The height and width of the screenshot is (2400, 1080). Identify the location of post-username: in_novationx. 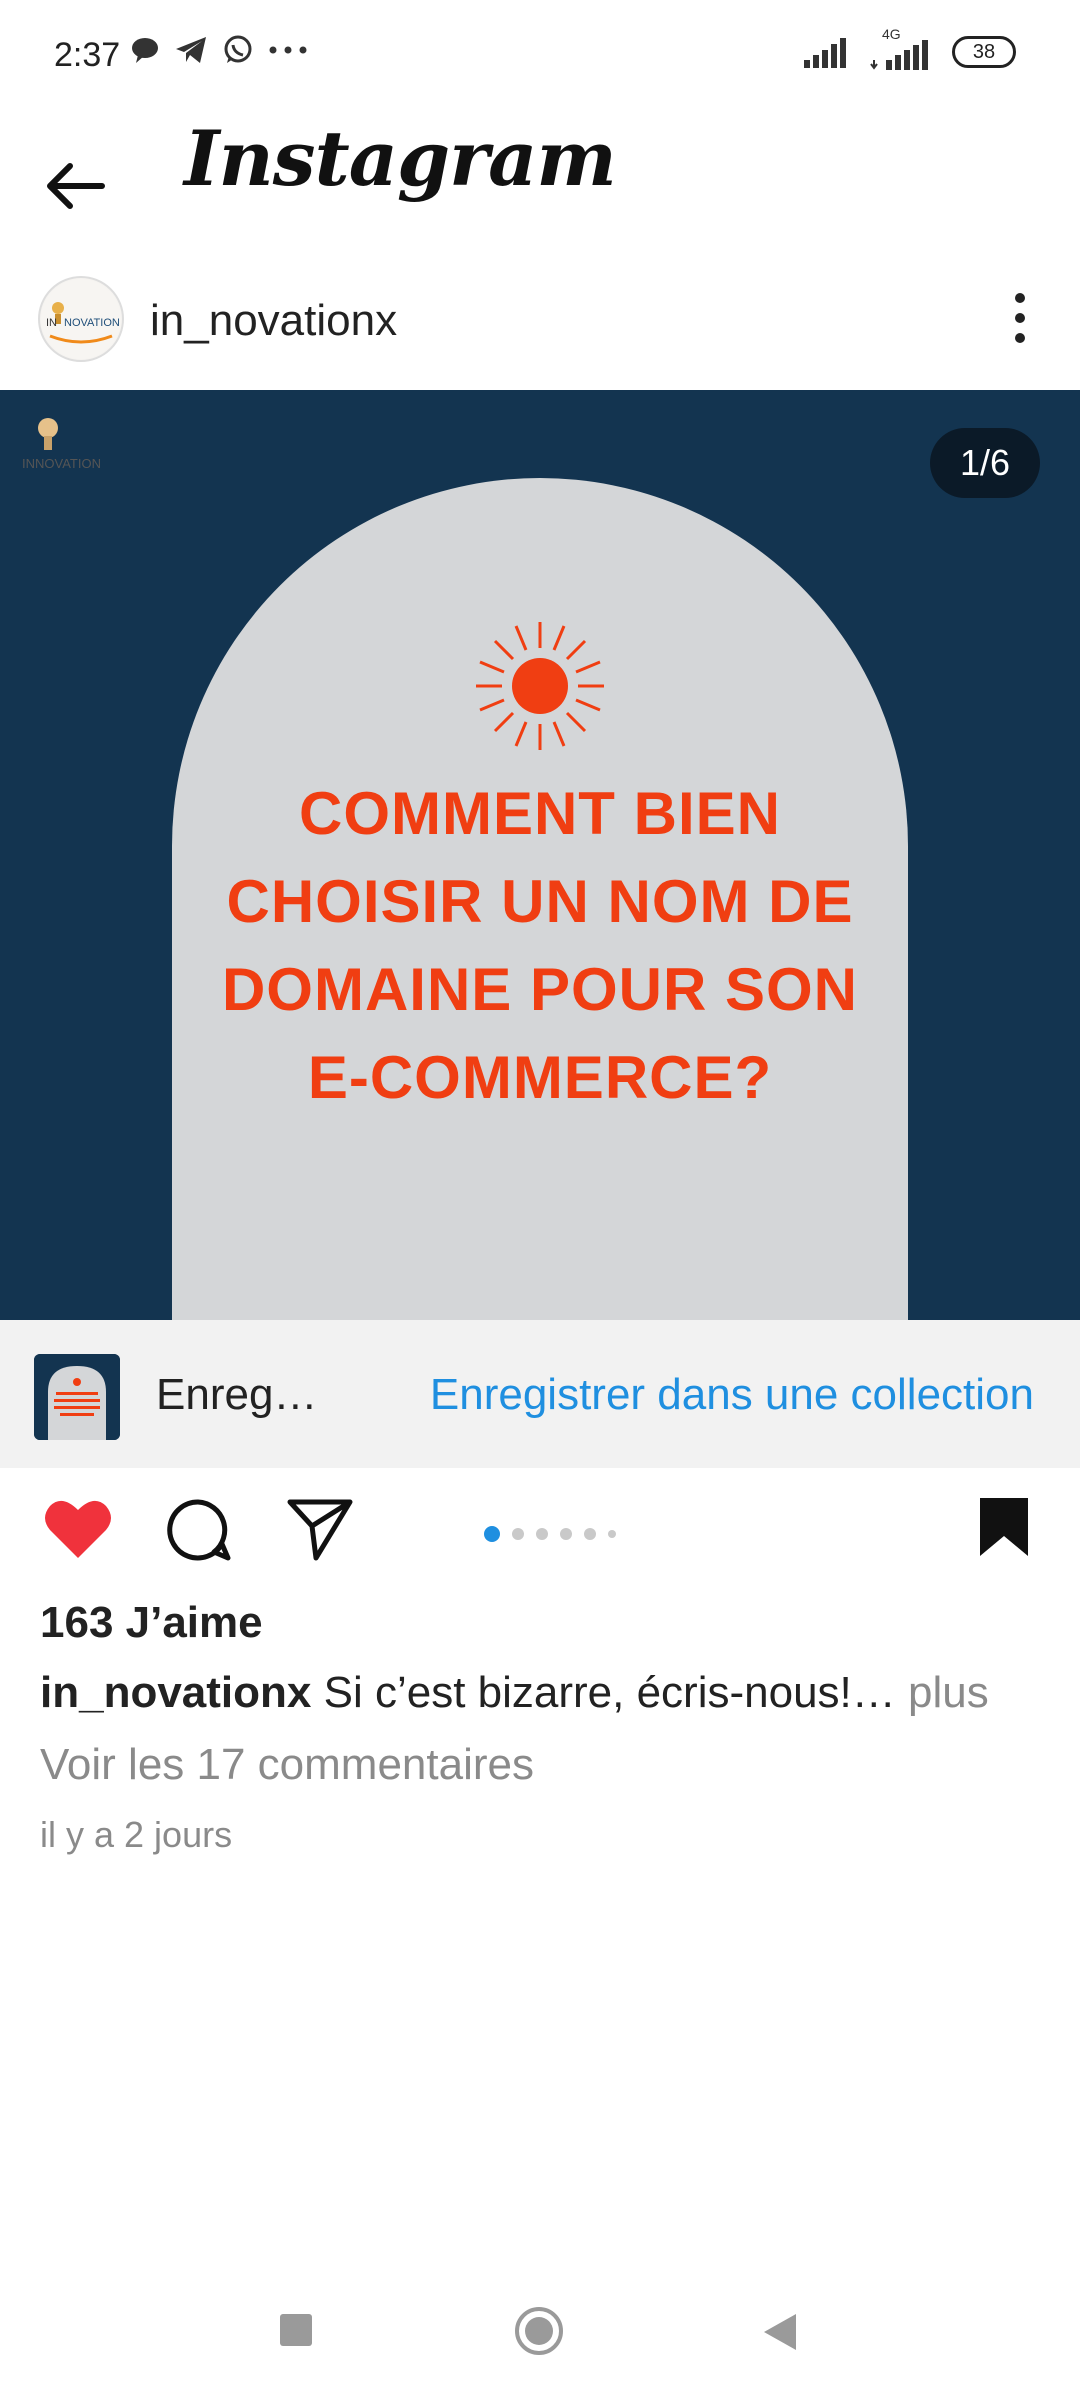
(273, 321).